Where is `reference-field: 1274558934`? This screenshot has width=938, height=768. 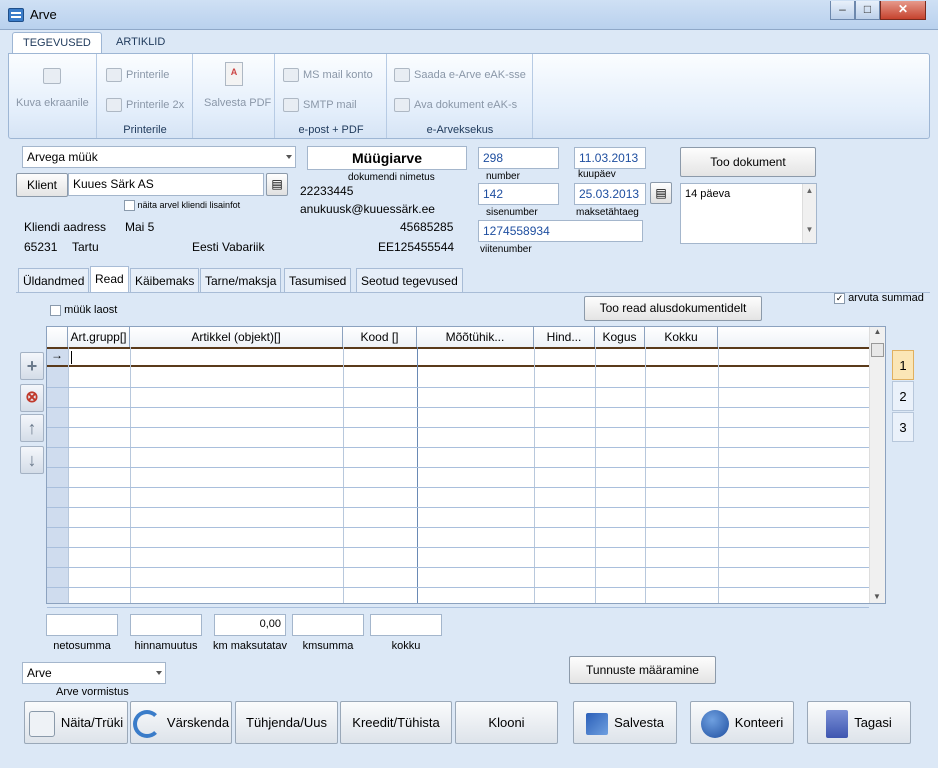 reference-field: 1274558934 is located at coordinates (560, 231).